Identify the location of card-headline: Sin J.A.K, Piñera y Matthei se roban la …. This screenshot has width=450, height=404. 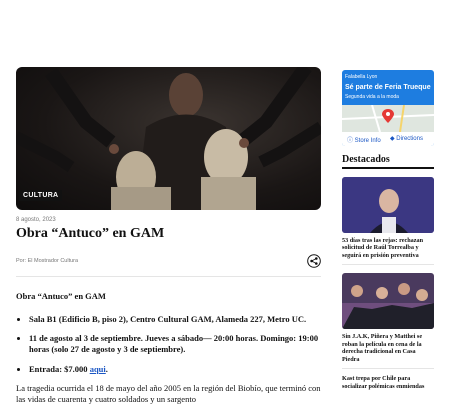
(388, 348).